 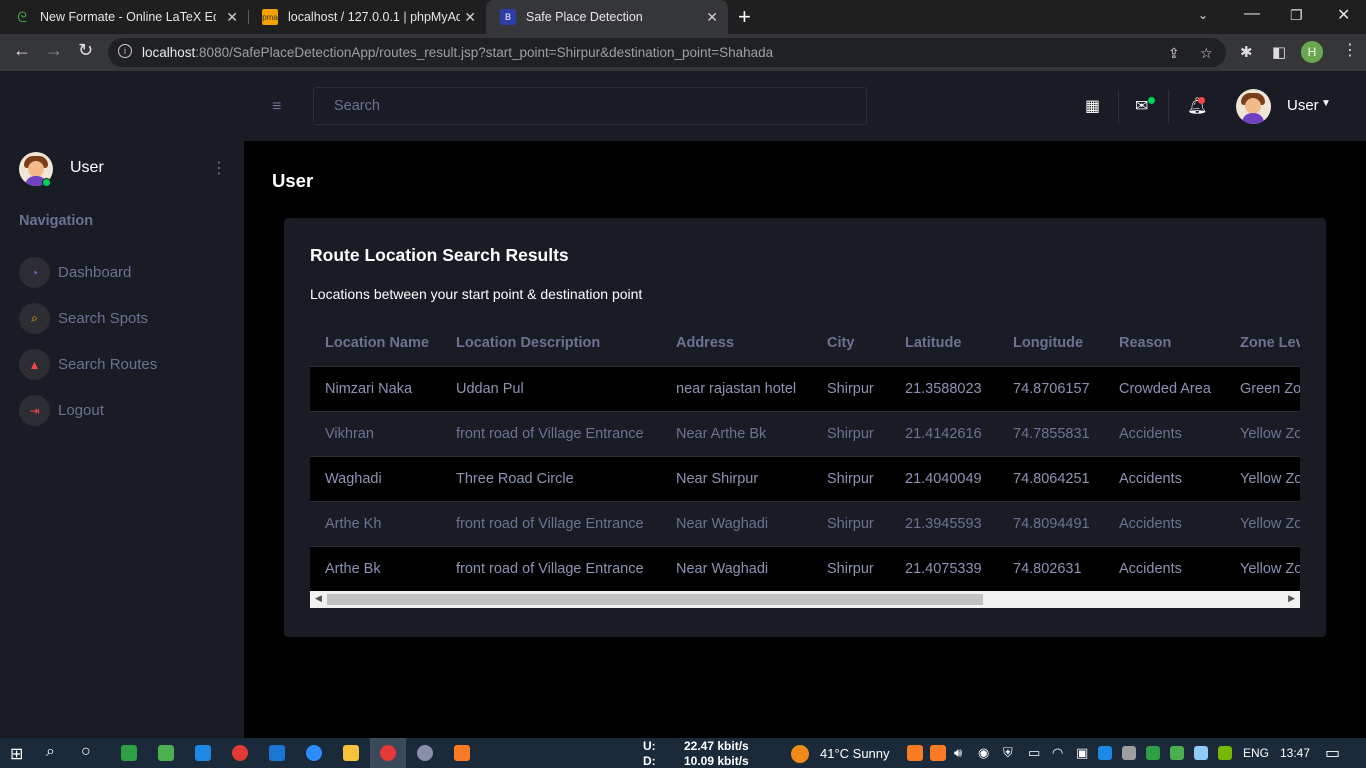 I want to click on top-avatar, so click(x=1253, y=106).